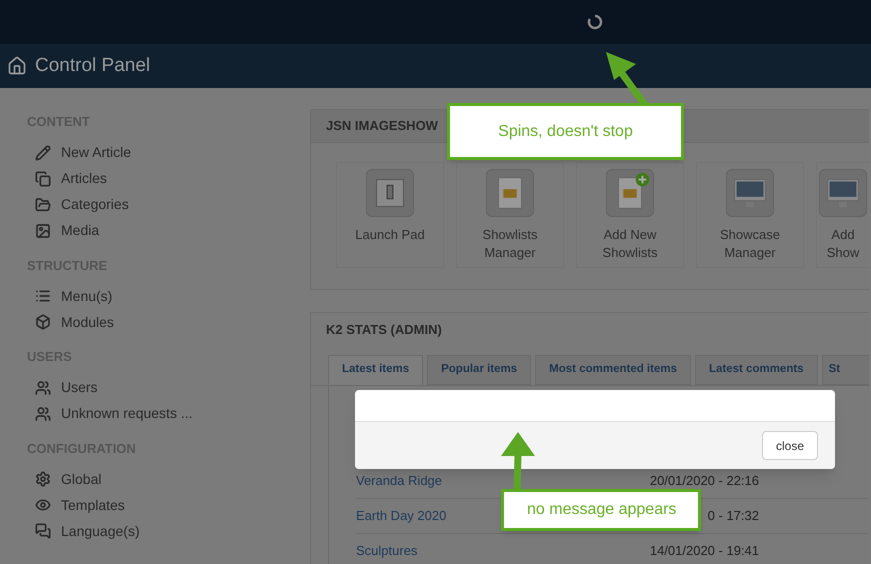 The height and width of the screenshot is (564, 871). Describe the element at coordinates (43, 322) in the screenshot. I see `cube-icon` at that location.